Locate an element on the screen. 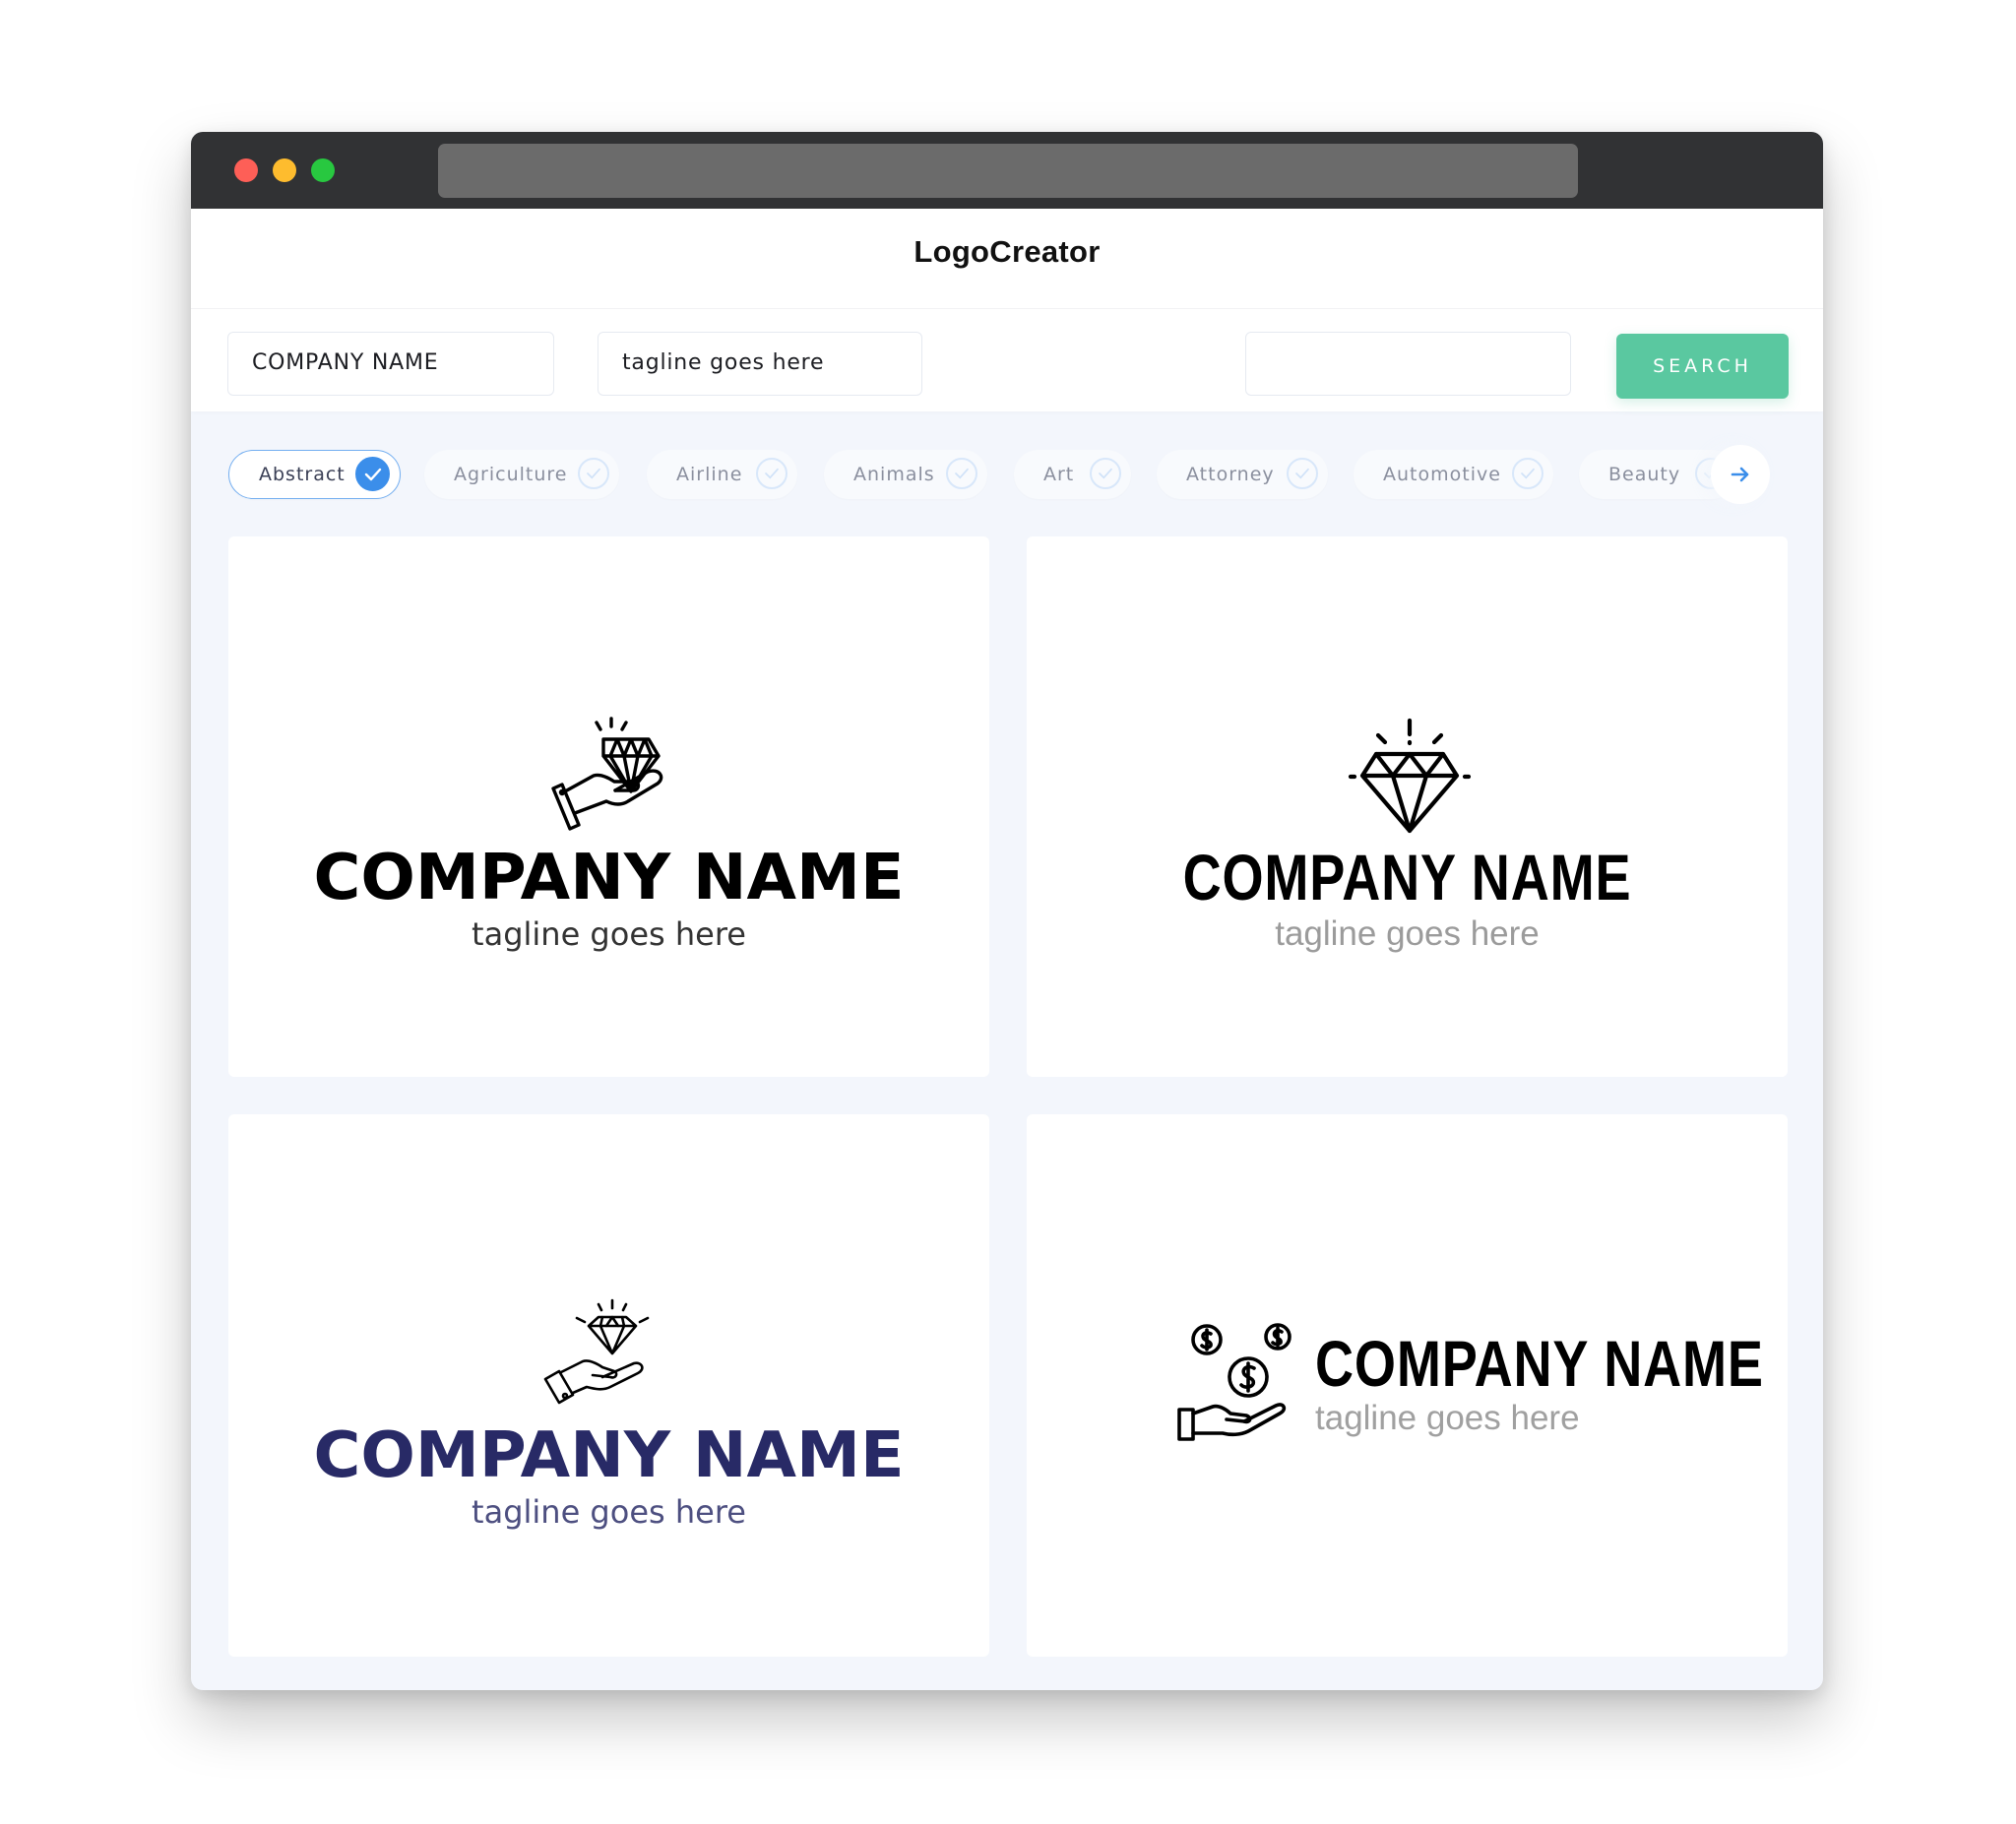  tagline-input: tagline goes here is located at coordinates (760, 364).